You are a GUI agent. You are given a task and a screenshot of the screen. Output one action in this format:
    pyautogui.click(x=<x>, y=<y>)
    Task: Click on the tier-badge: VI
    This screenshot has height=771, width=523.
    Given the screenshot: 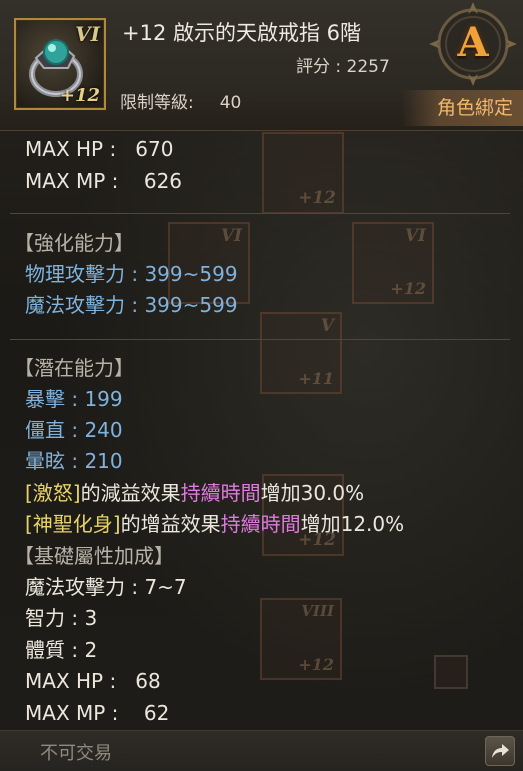 What is the action you would take?
    pyautogui.click(x=87, y=34)
    